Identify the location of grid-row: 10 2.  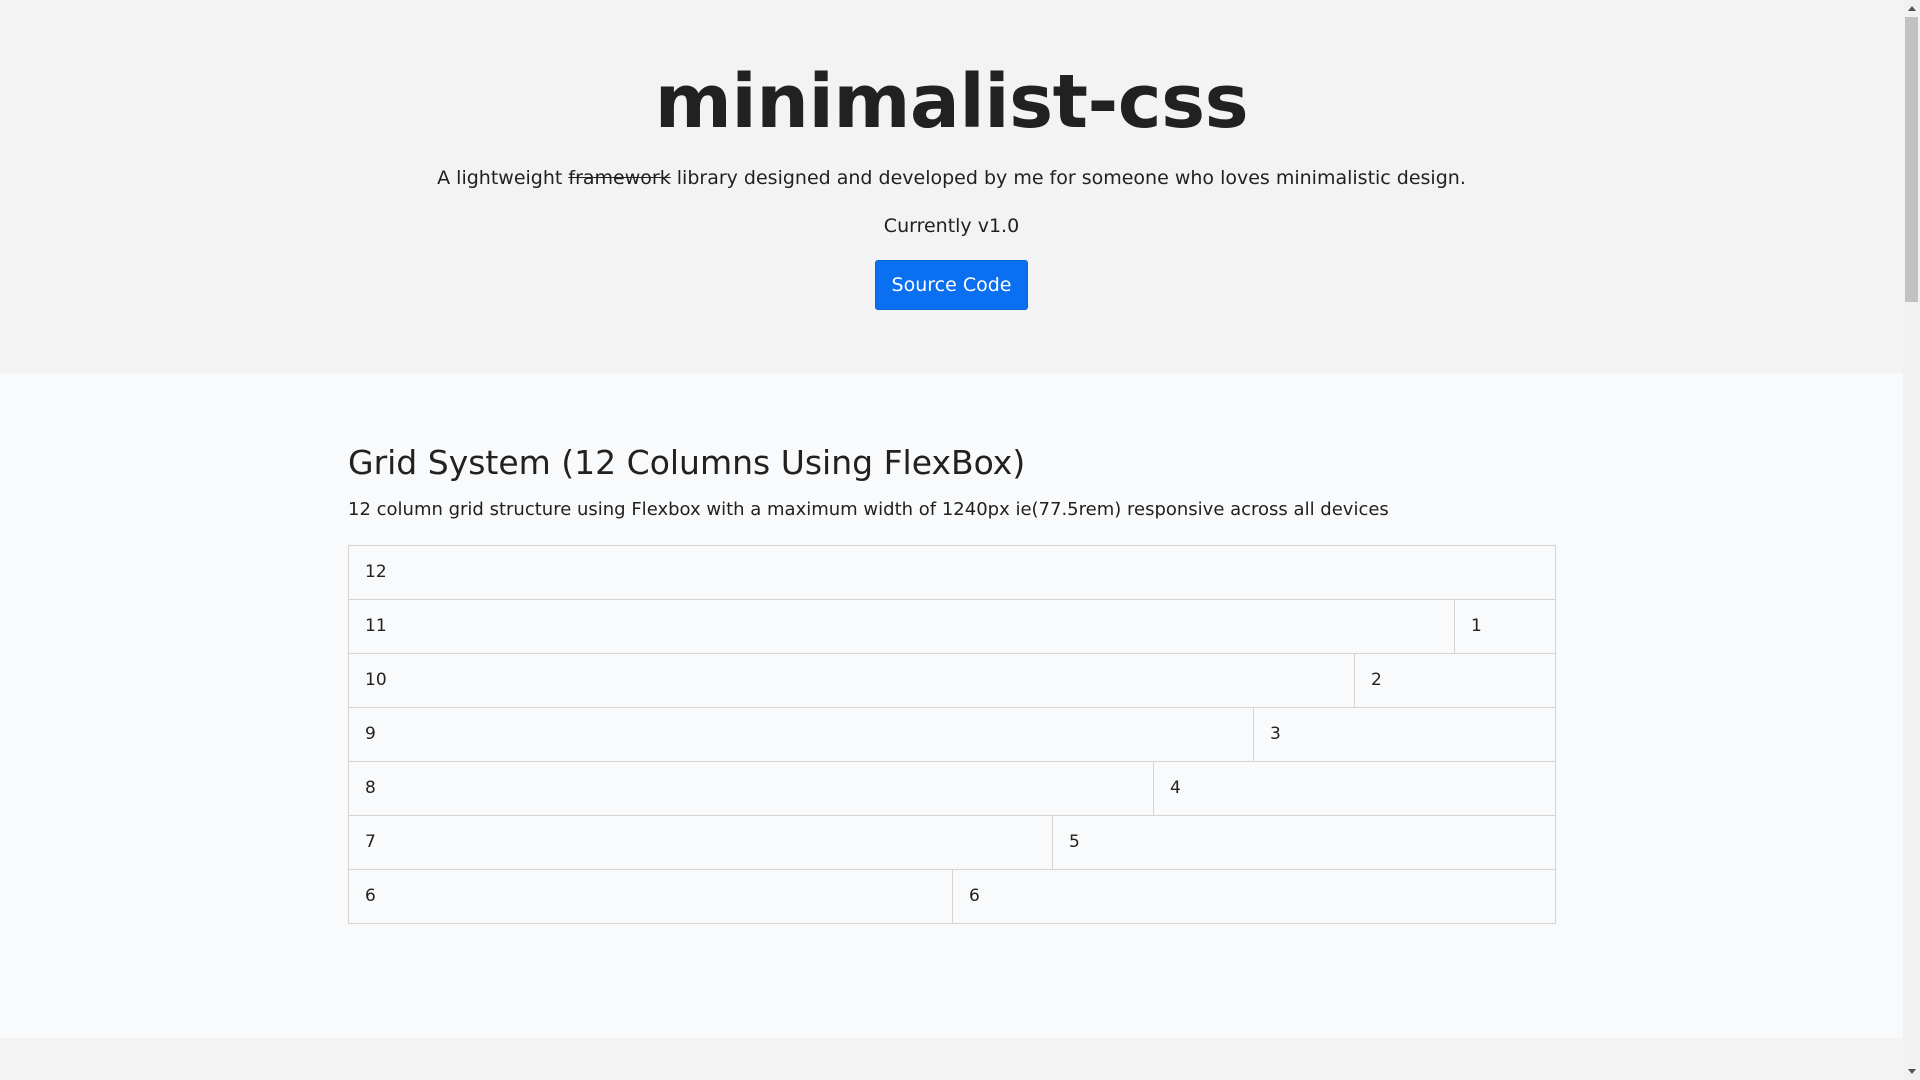
(952, 681).